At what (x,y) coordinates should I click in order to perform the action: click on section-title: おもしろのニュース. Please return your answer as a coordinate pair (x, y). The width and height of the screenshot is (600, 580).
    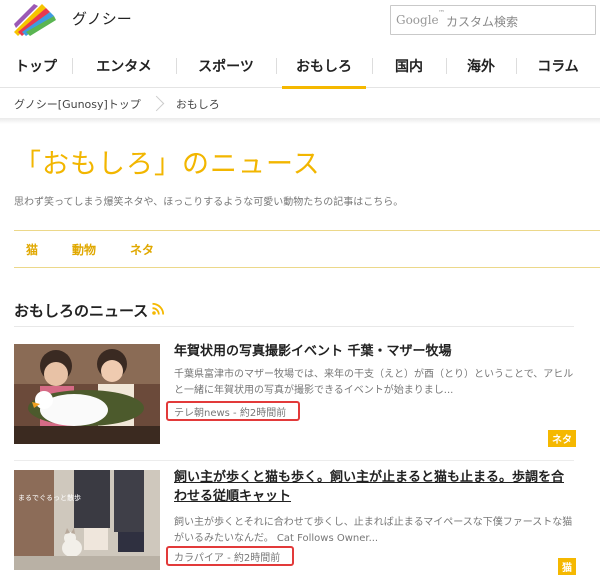
    Looking at the image, I should click on (81, 311).